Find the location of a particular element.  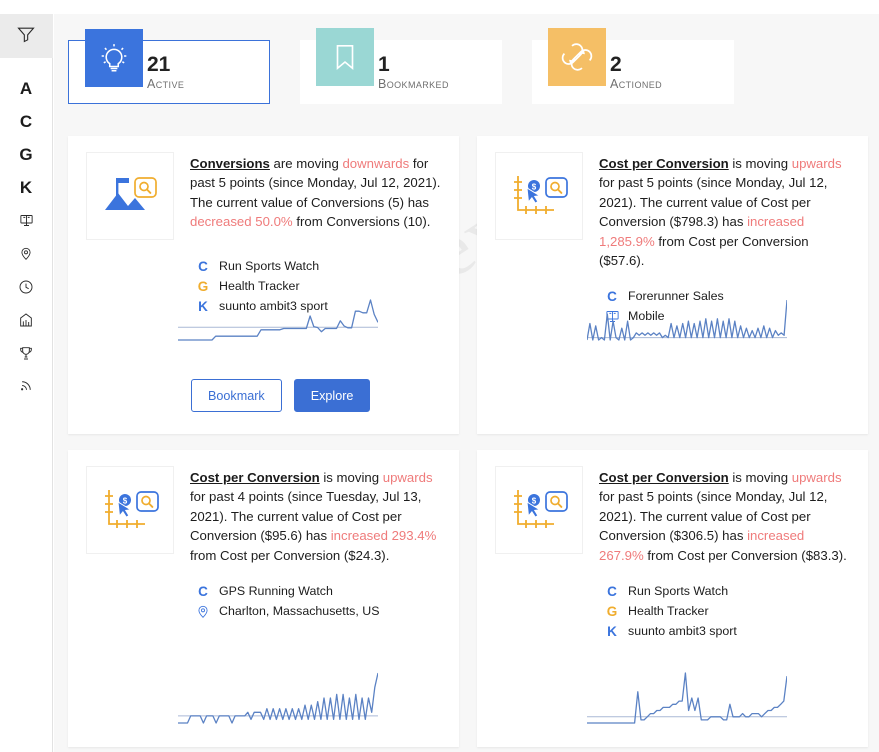

status-tab-bookmarked: 1 Bookmarked is located at coordinates (401, 66).